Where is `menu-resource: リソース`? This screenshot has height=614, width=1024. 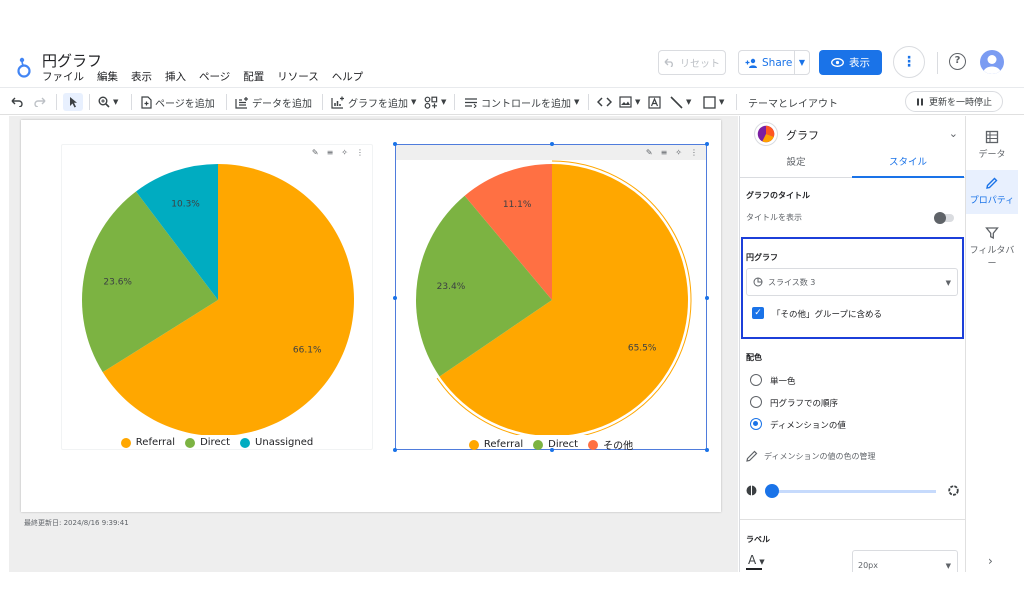 menu-resource: リソース is located at coordinates (297, 76).